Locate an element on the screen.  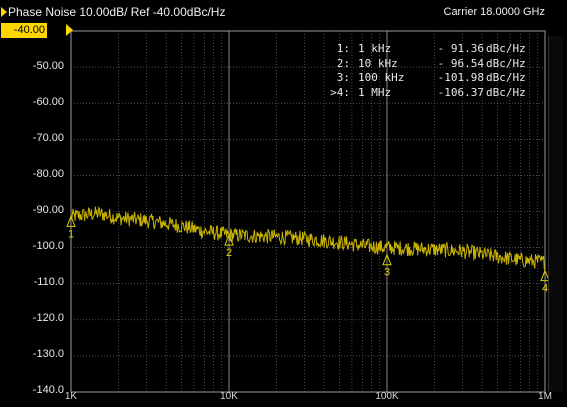
x-tick-label: 1M is located at coordinates (545, 396).